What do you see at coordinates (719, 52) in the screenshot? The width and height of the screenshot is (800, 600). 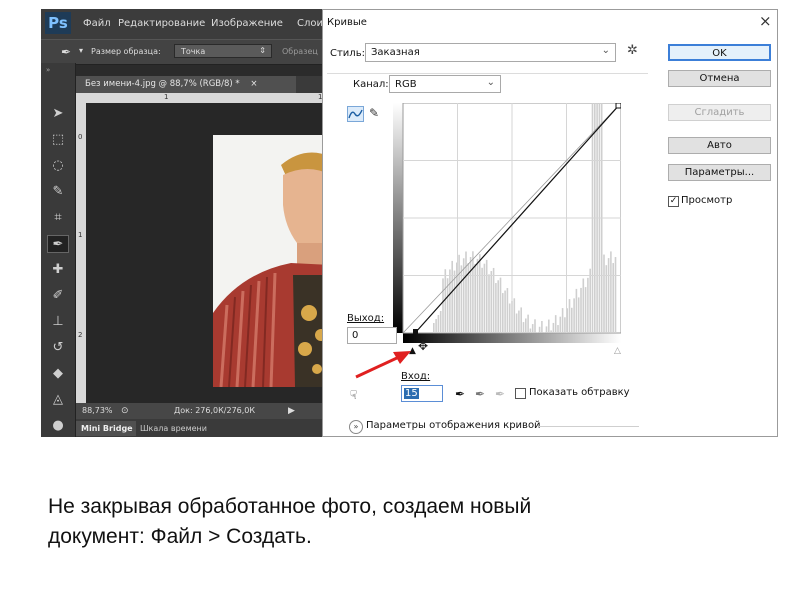 I see `ok-button: OK` at bounding box center [719, 52].